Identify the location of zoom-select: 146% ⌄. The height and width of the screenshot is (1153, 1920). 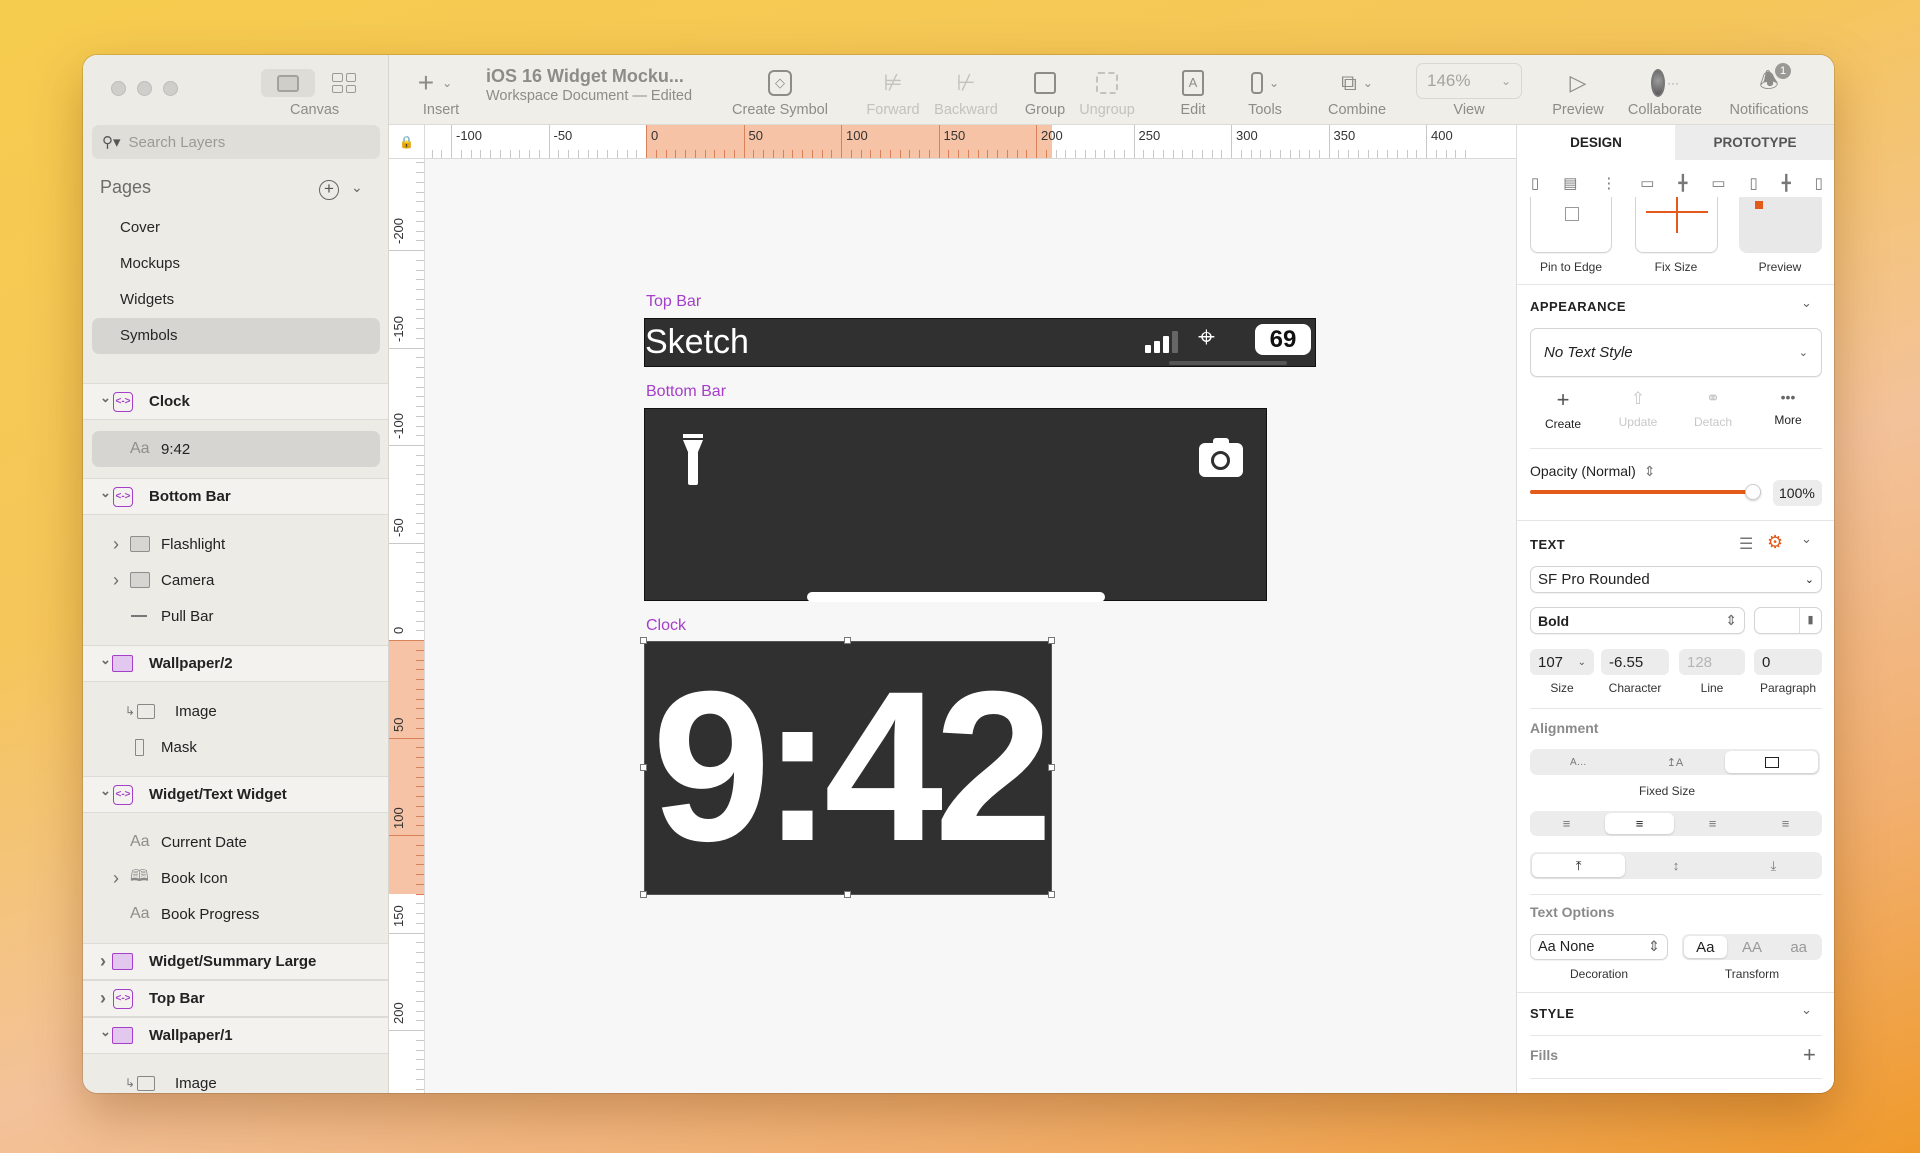
(1469, 81).